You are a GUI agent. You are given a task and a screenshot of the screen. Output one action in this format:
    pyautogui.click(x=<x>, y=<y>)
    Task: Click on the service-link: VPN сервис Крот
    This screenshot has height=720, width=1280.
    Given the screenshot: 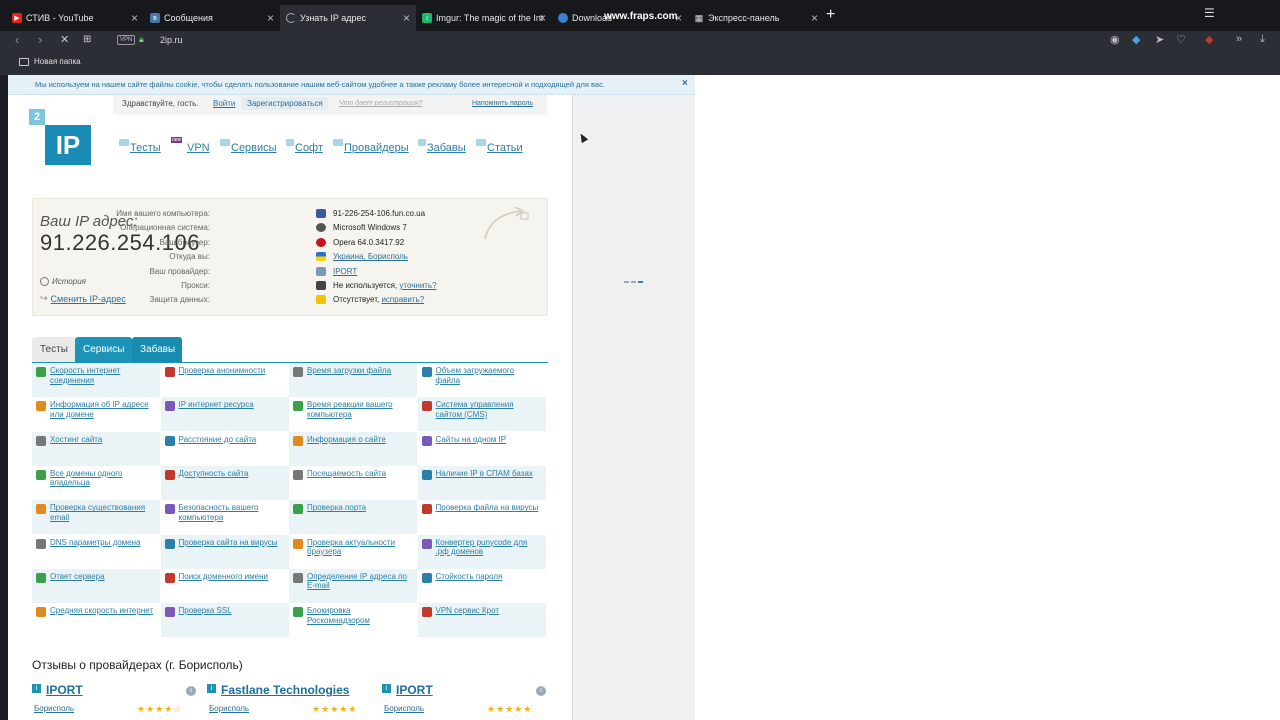 What is the action you would take?
    pyautogui.click(x=488, y=611)
    